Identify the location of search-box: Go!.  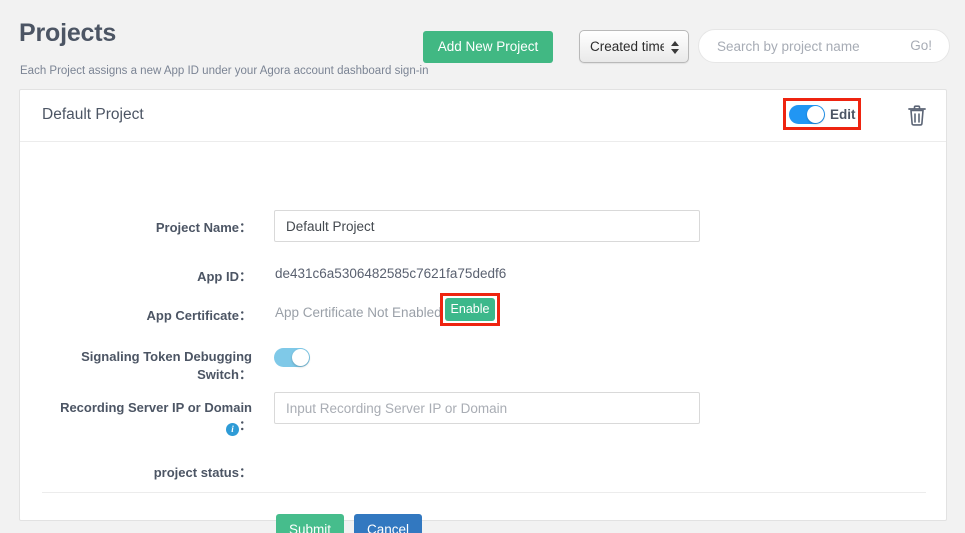
(824, 46).